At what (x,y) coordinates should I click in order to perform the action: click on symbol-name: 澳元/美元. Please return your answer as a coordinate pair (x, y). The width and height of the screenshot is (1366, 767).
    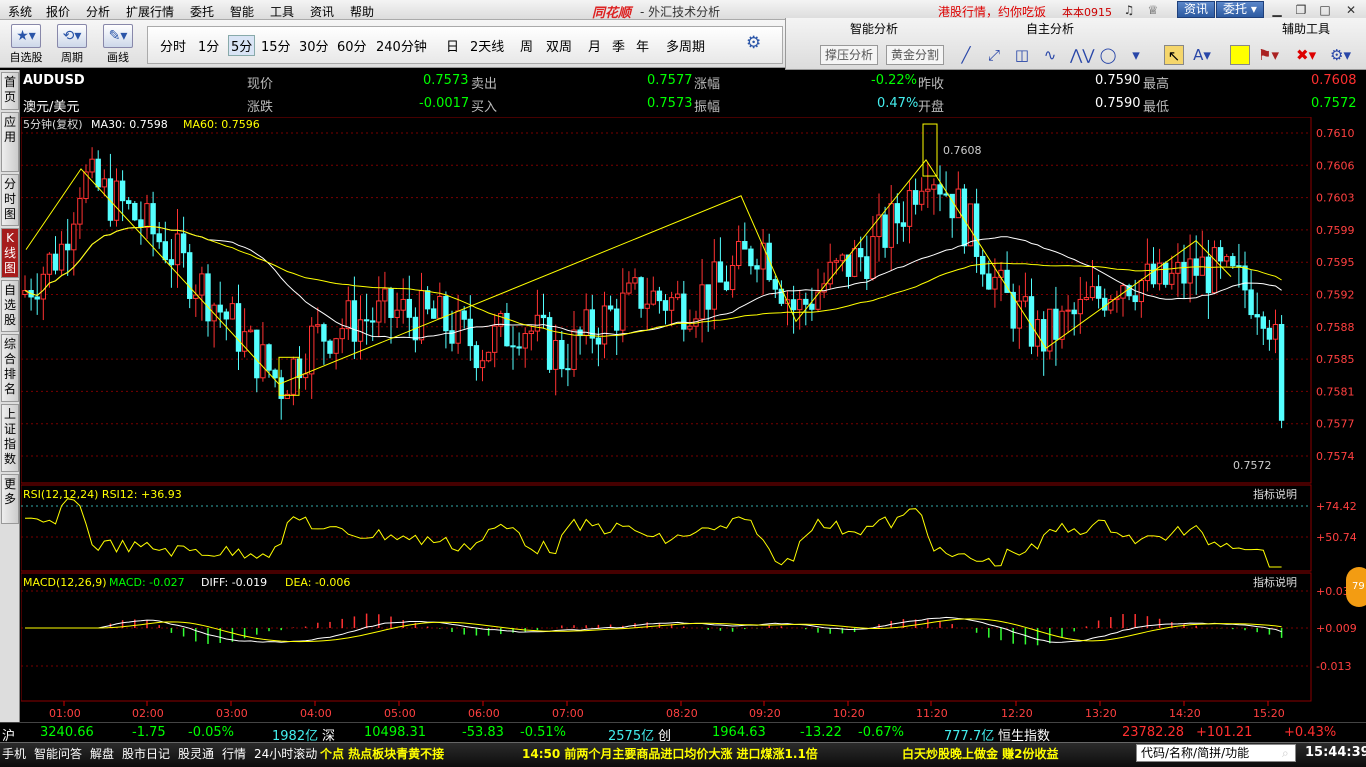
    Looking at the image, I should click on (51, 107).